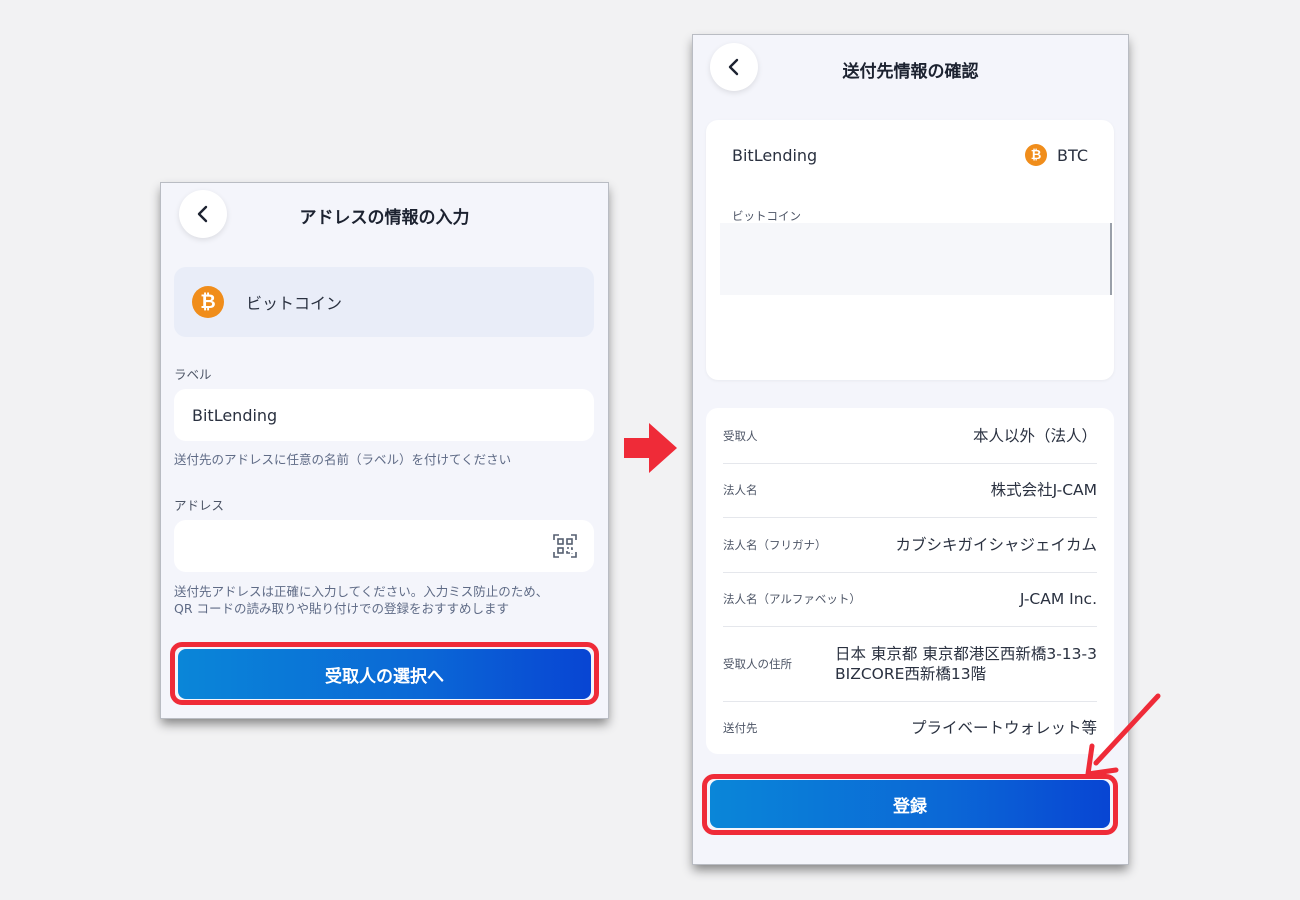 This screenshot has width=1300, height=900. What do you see at coordinates (740, 490) in the screenshot?
I see `detail-label: 法人名` at bounding box center [740, 490].